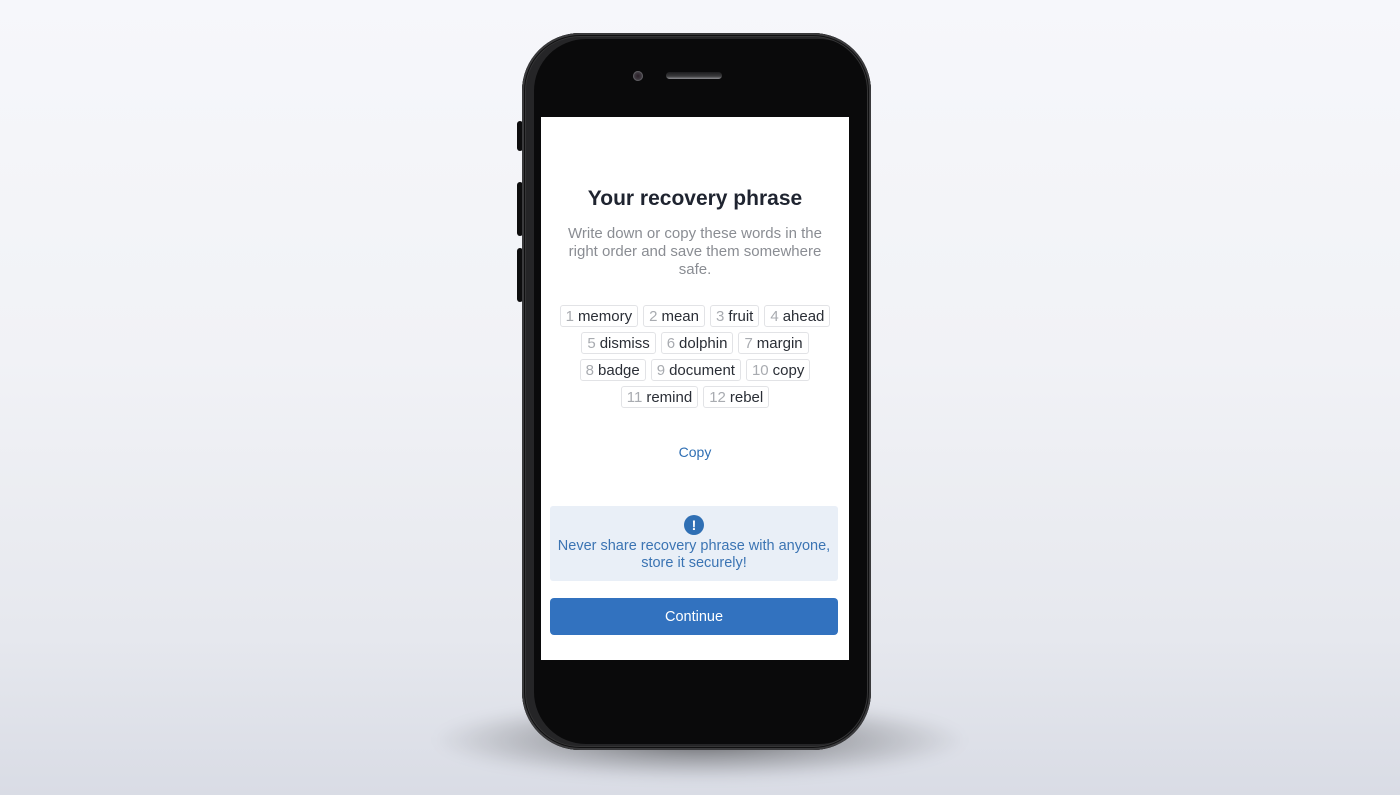 This screenshot has width=1400, height=795. Describe the element at coordinates (694, 75) in the screenshot. I see `earpiece-speaker` at that location.